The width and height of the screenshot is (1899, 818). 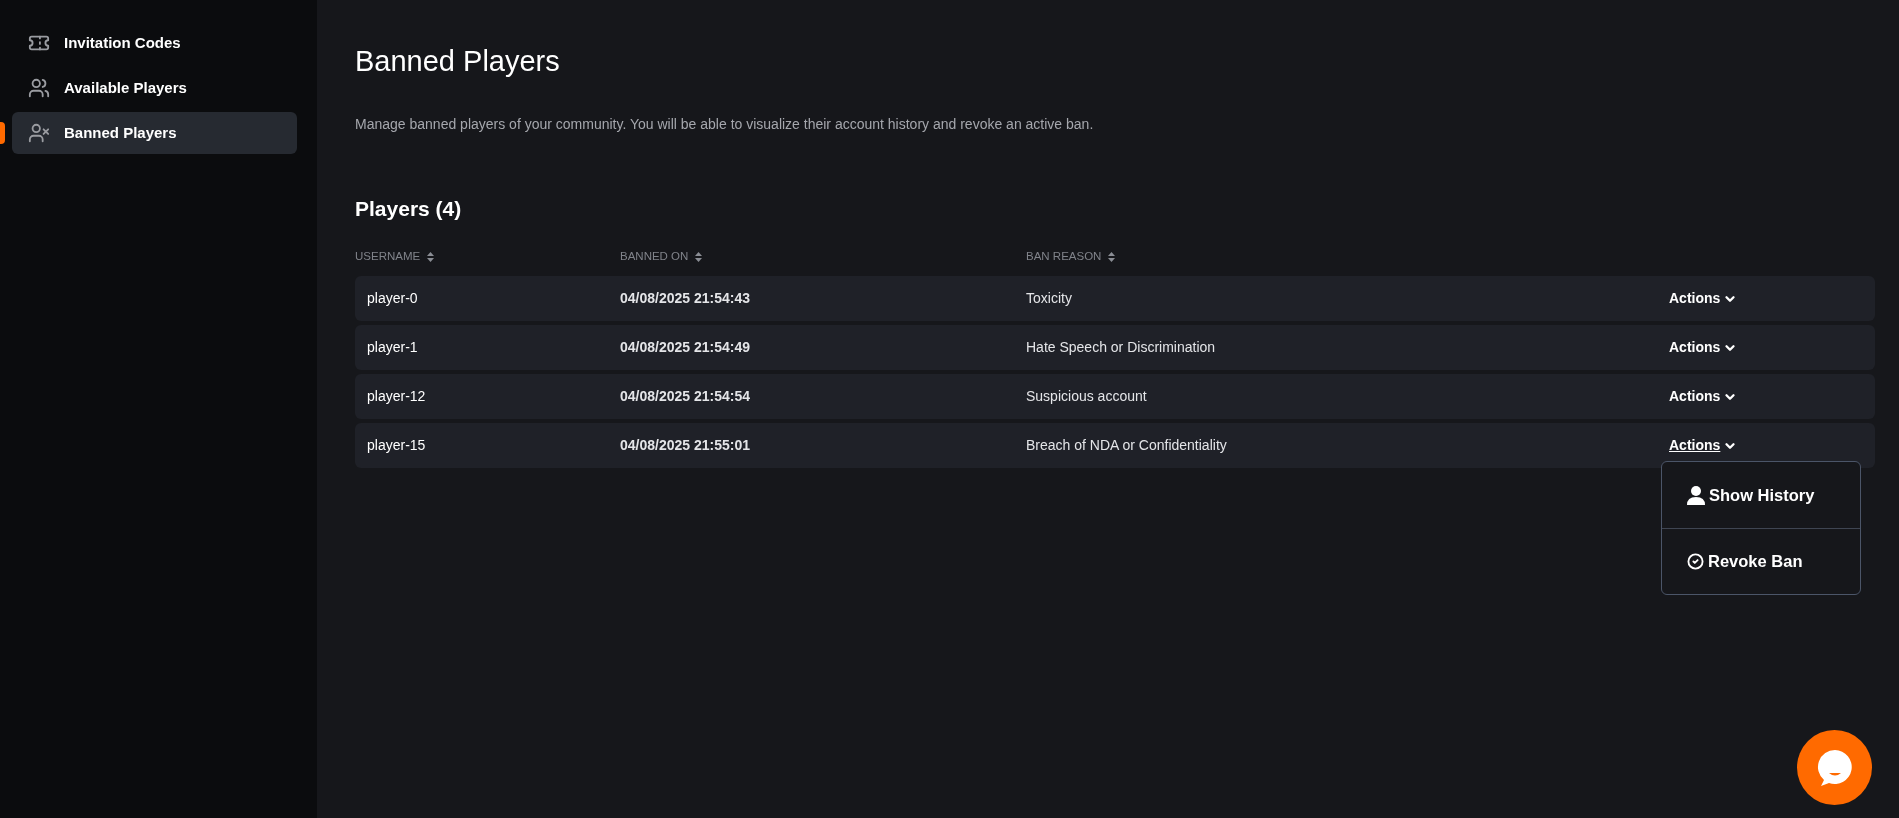 I want to click on table-cell-text: 04/08/2025 21:54:54, so click(x=685, y=396).